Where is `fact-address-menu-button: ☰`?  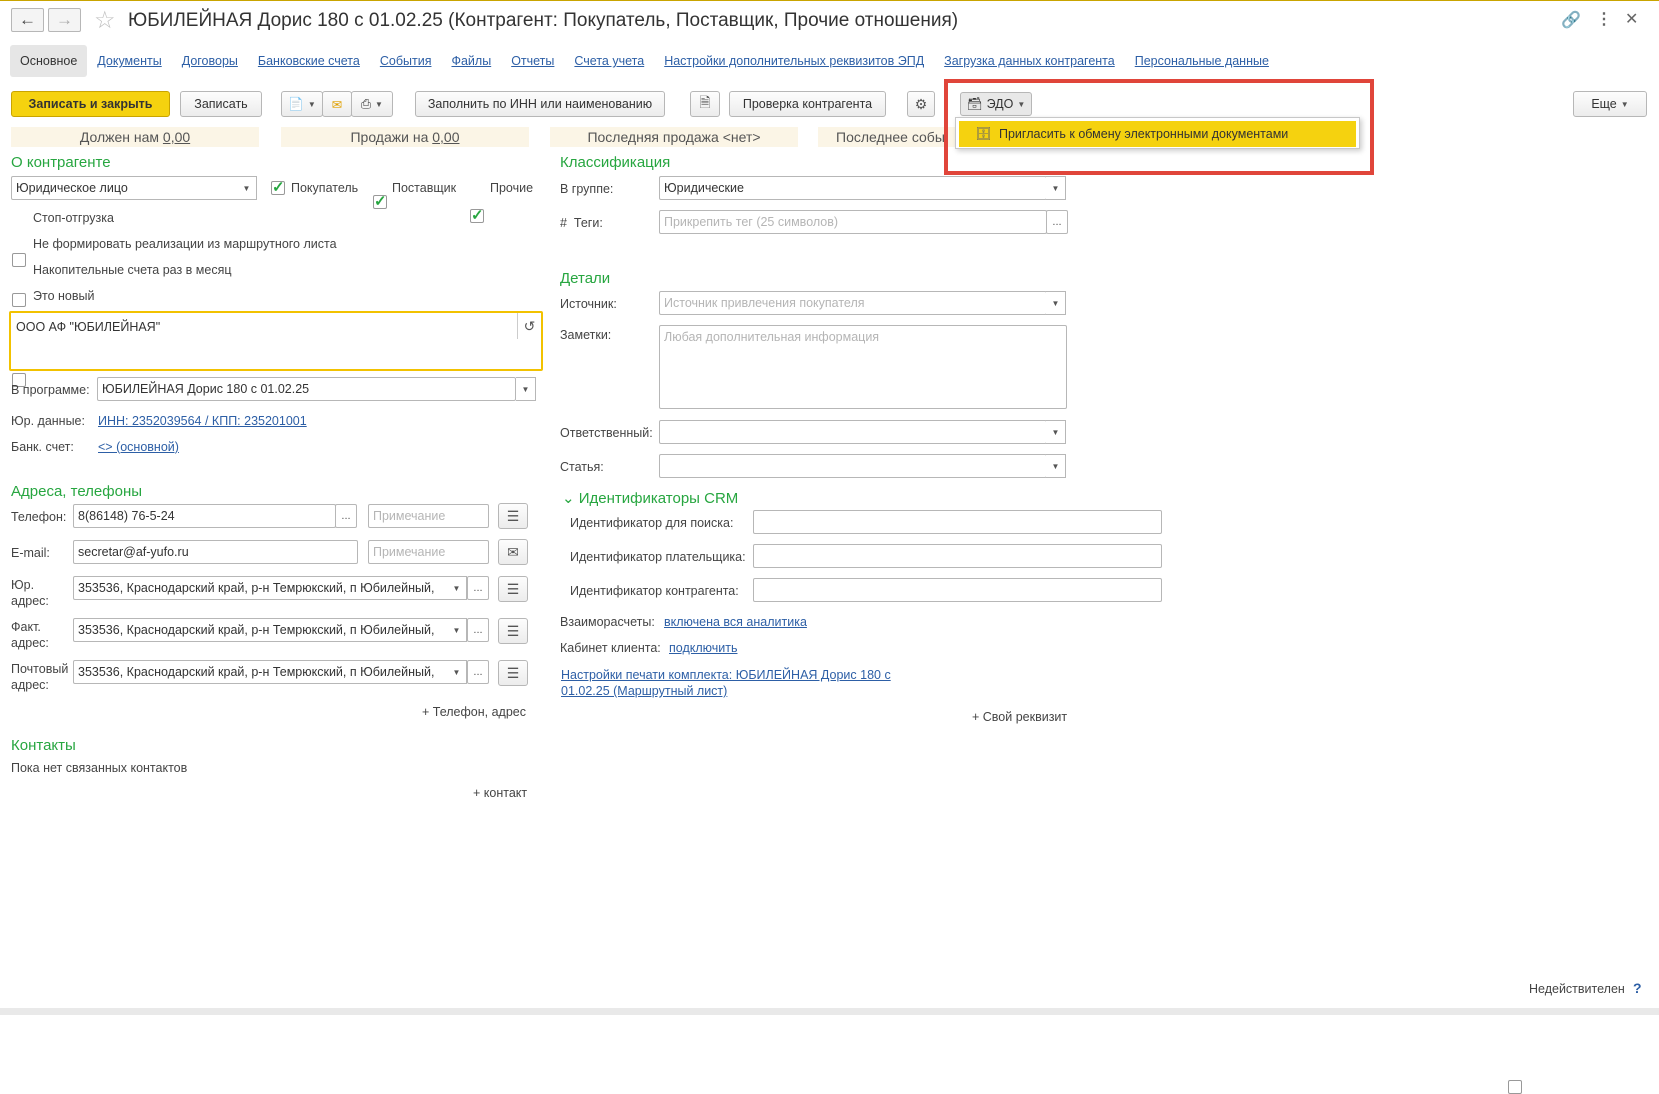
fact-address-menu-button: ☰ is located at coordinates (513, 631).